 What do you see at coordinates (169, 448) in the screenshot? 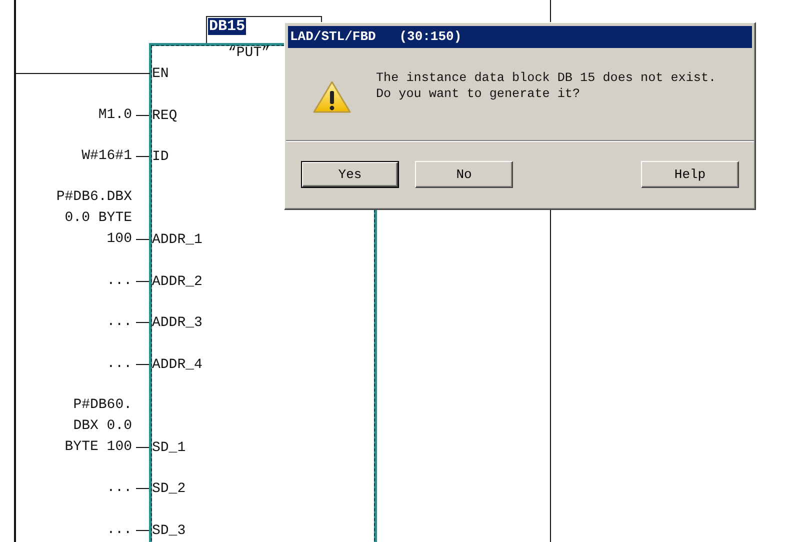
I see `pin-label: SD_1` at bounding box center [169, 448].